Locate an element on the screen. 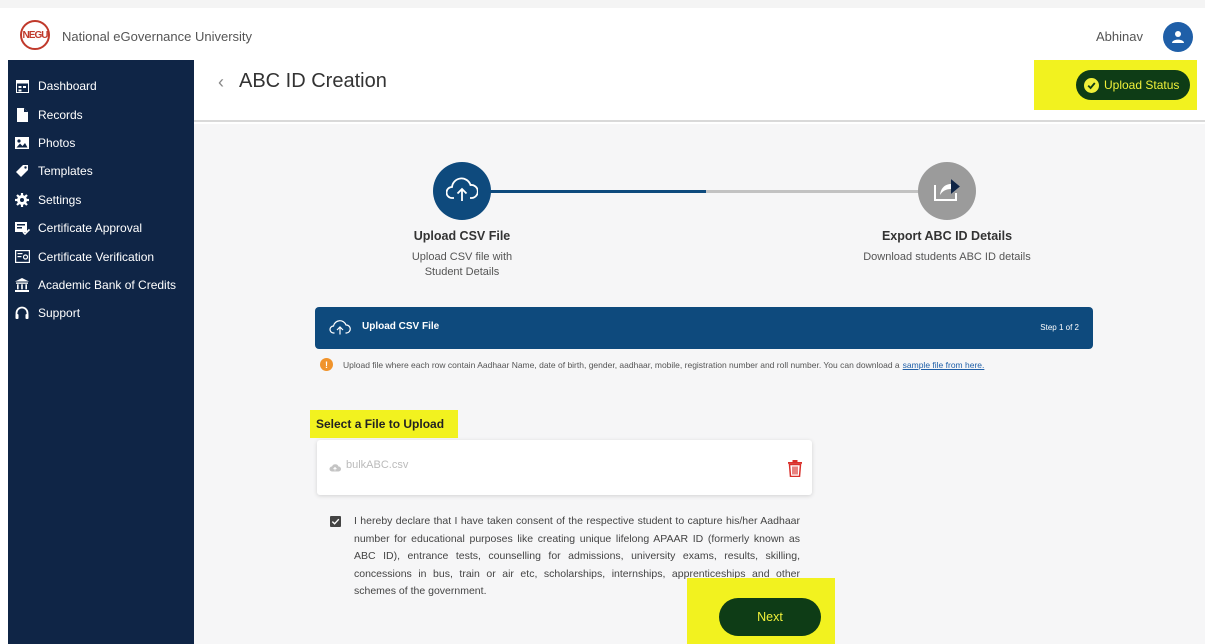 This screenshot has width=1205, height=644. sidebar-item-settings: Settings is located at coordinates (101, 200).